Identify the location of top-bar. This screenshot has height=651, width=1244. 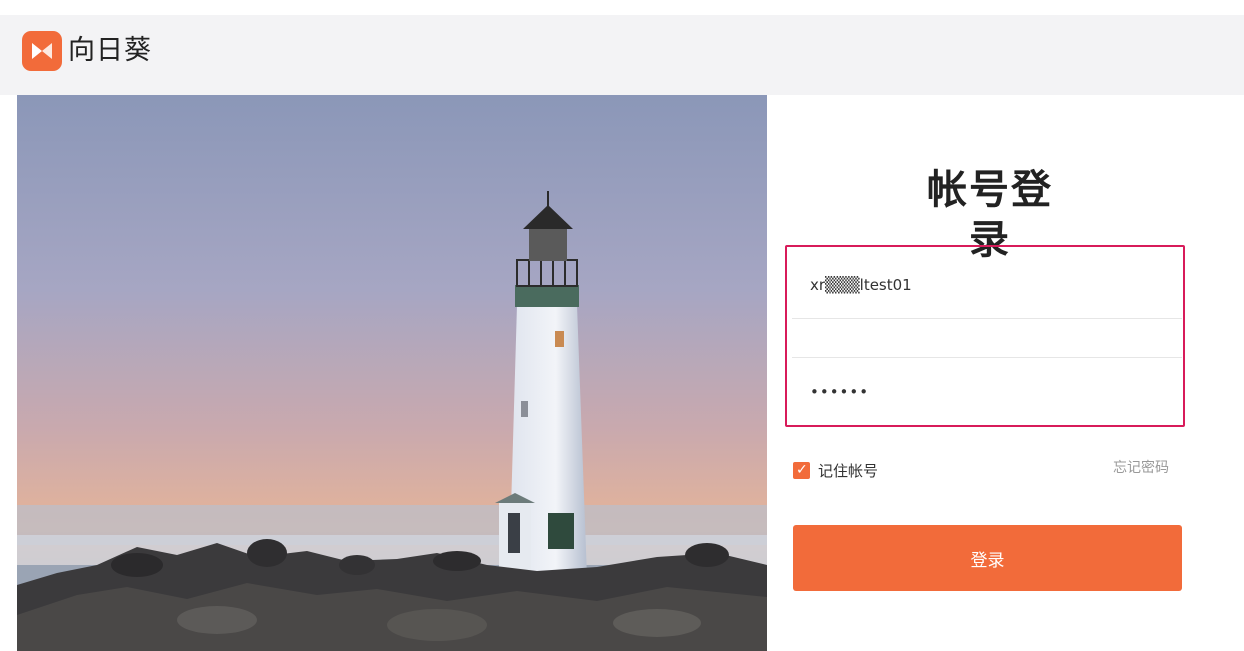
(622, 55).